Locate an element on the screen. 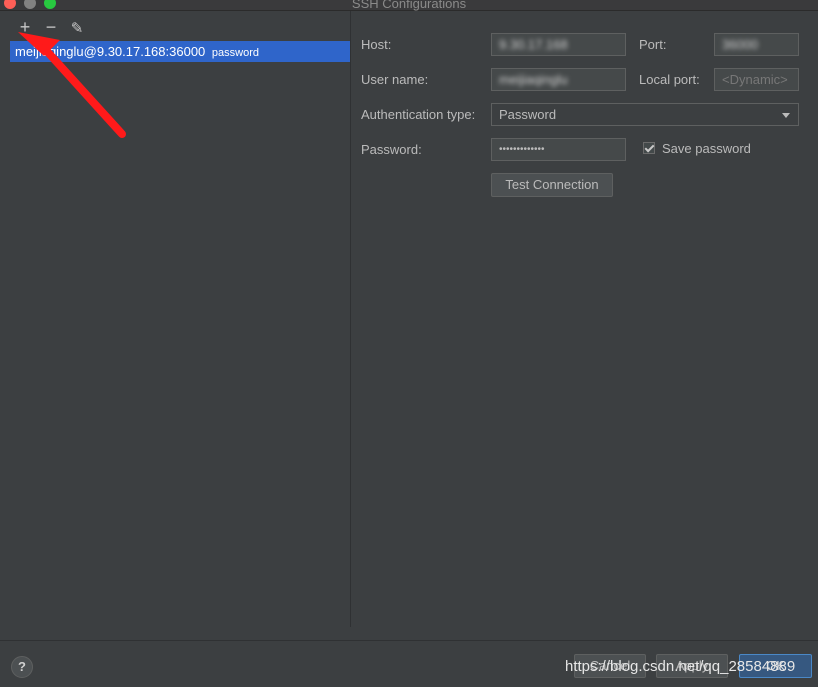  plus-icon: + is located at coordinates (25, 27).